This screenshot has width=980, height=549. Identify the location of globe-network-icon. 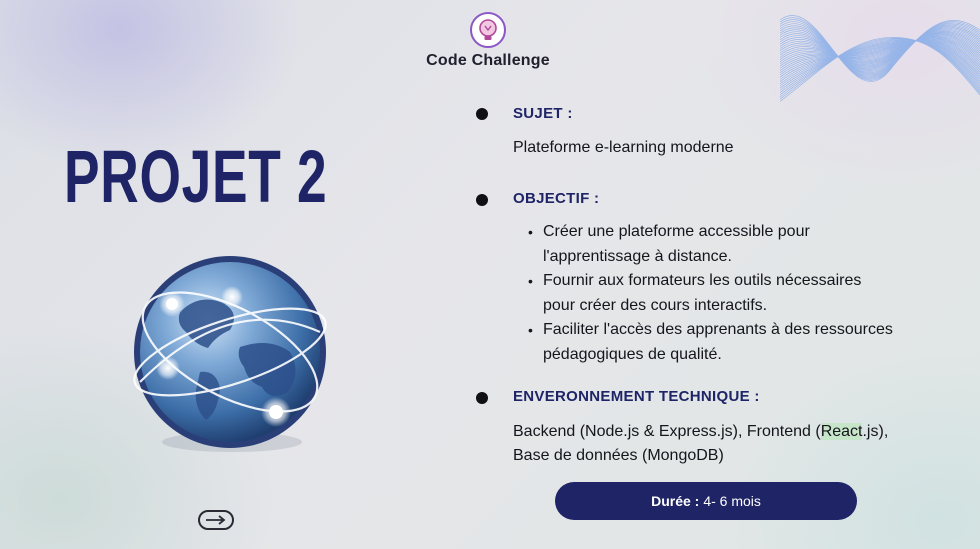
(230, 354).